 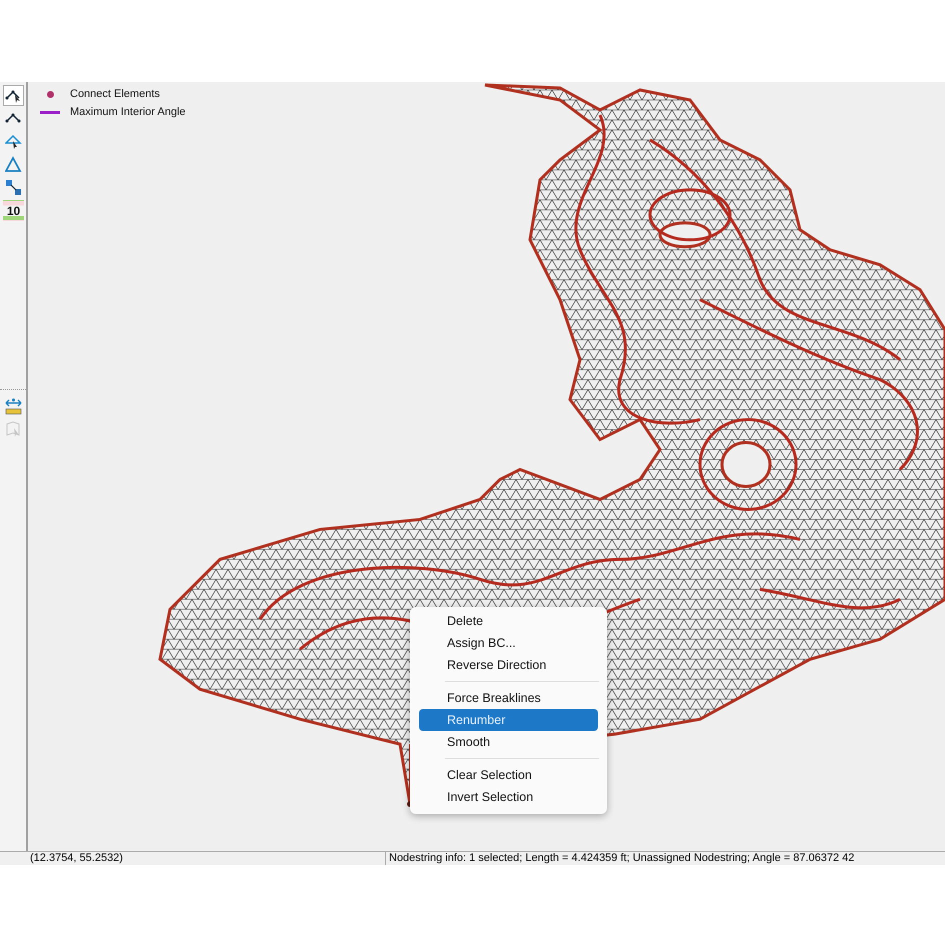 I want to click on menu-item: Delete, so click(x=508, y=621).